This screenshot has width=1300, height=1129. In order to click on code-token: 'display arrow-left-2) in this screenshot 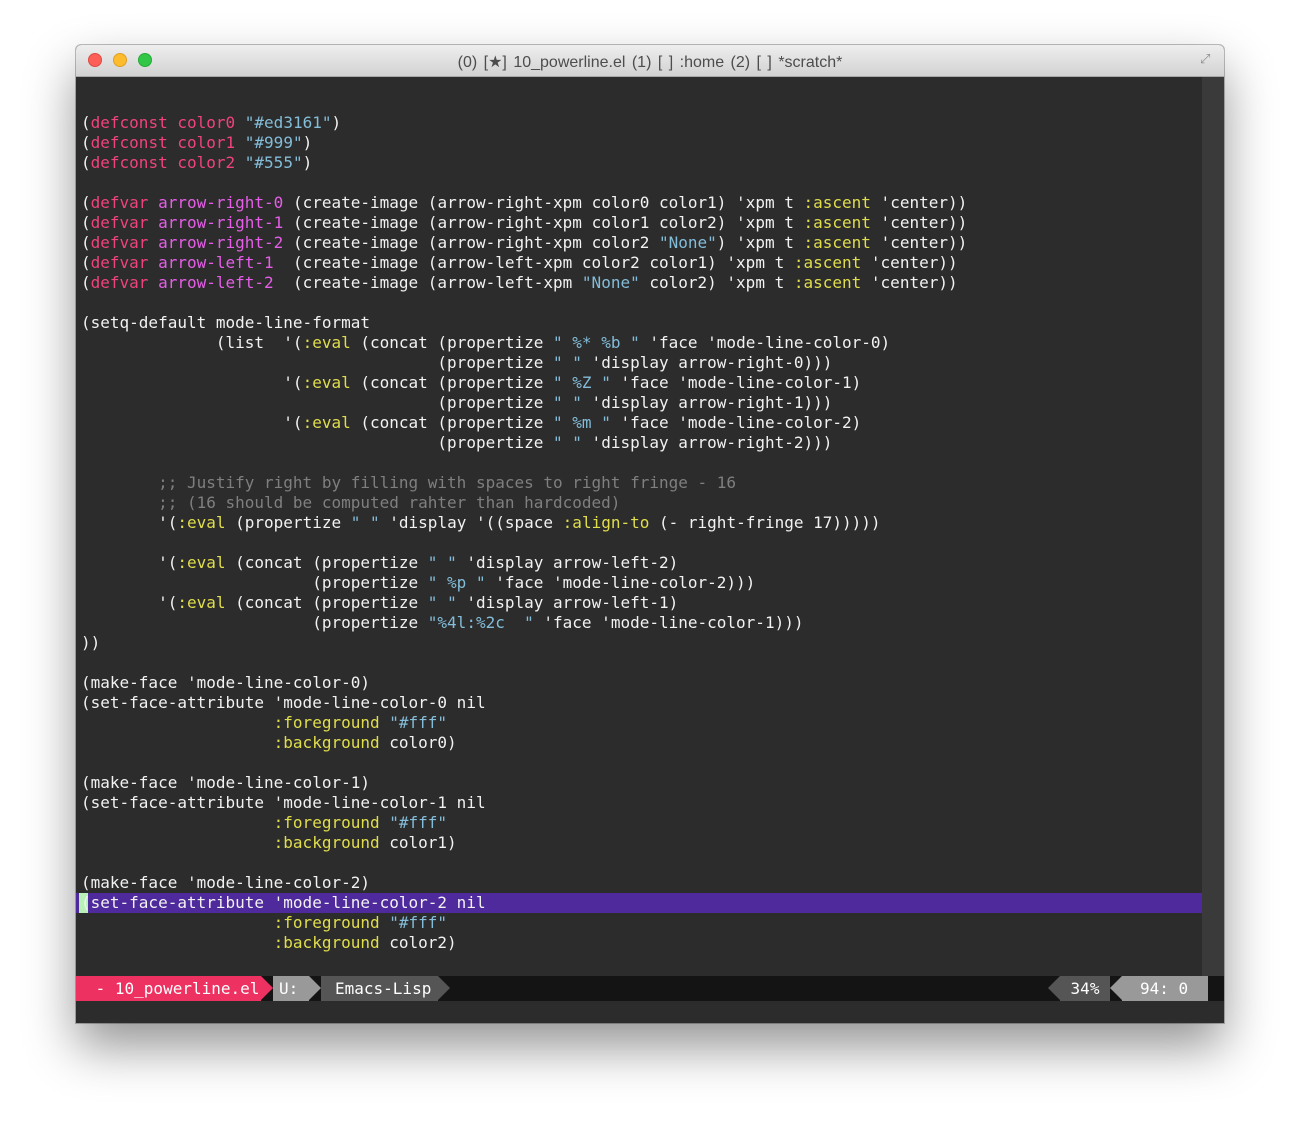, I will do `click(567, 562)`.